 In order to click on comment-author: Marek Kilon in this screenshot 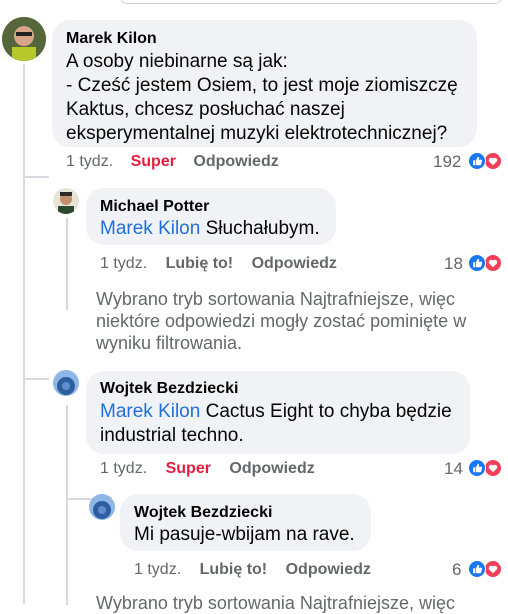, I will do `click(111, 39)`.